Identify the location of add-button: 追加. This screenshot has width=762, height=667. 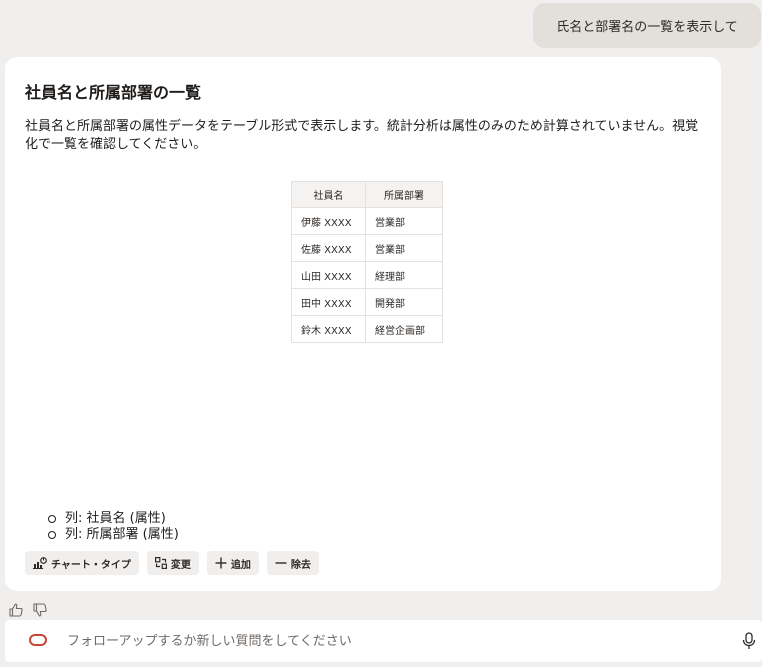
(232, 563).